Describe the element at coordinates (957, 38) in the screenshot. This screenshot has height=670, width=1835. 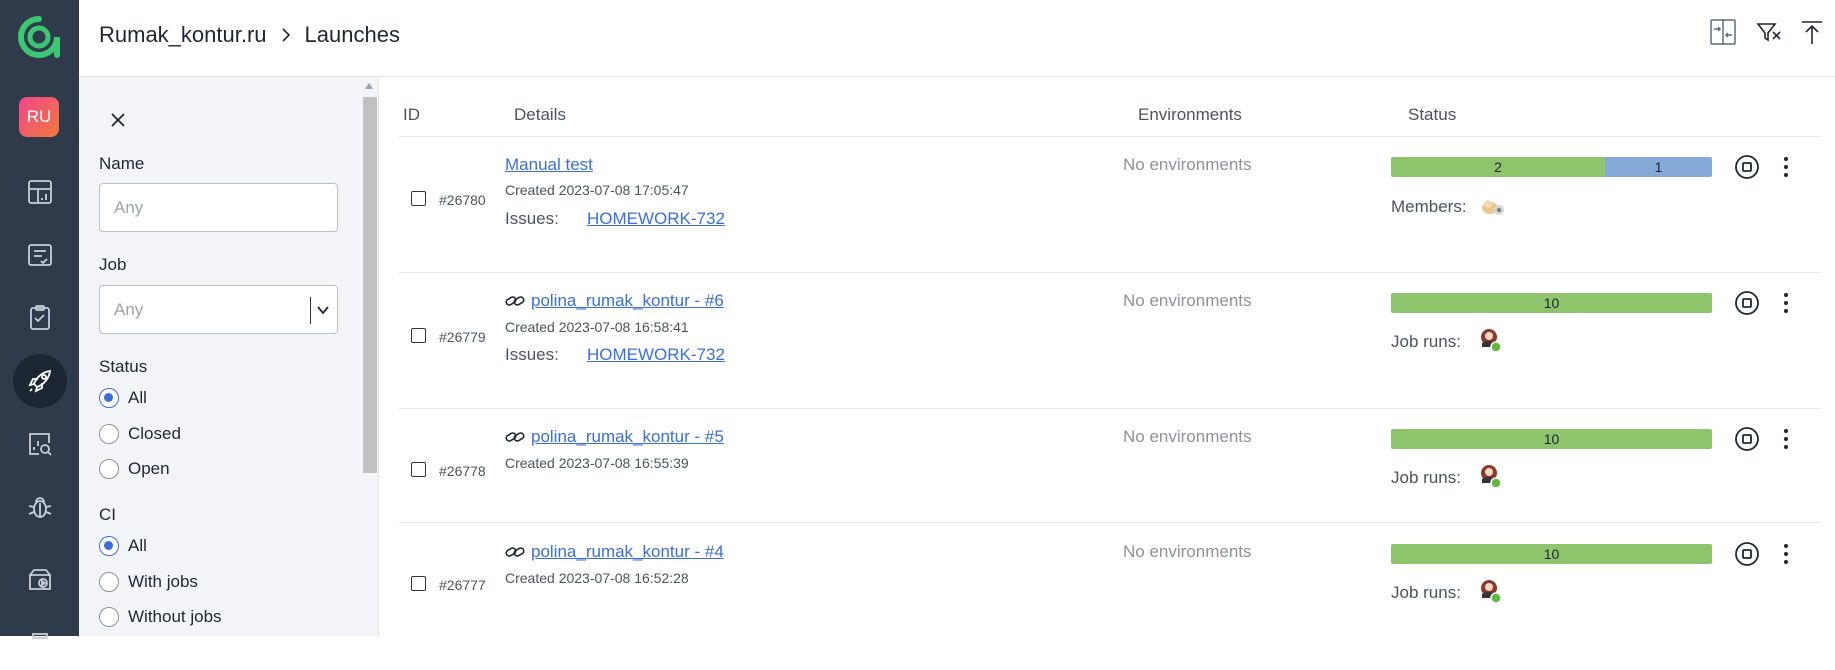
I see `top-header: Rumak_kontur.ru Launches` at that location.